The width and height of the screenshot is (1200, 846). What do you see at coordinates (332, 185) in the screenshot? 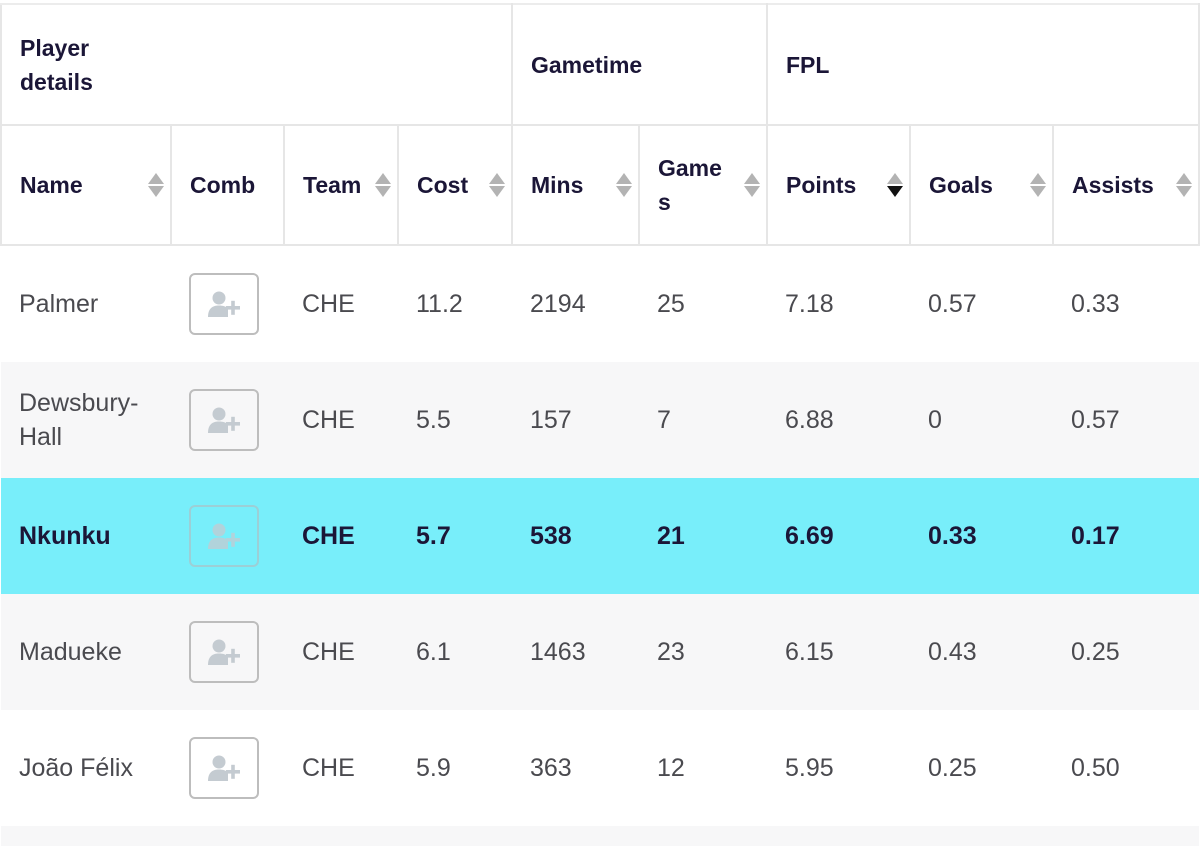
I see `column-header-label: Team` at bounding box center [332, 185].